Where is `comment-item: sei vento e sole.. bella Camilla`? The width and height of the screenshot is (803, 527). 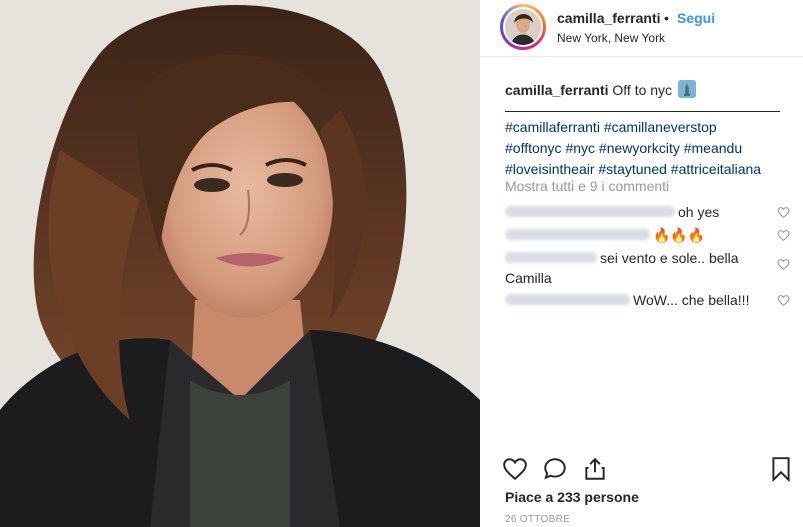 comment-item: sei vento e sole.. bella Camilla is located at coordinates (630, 268).